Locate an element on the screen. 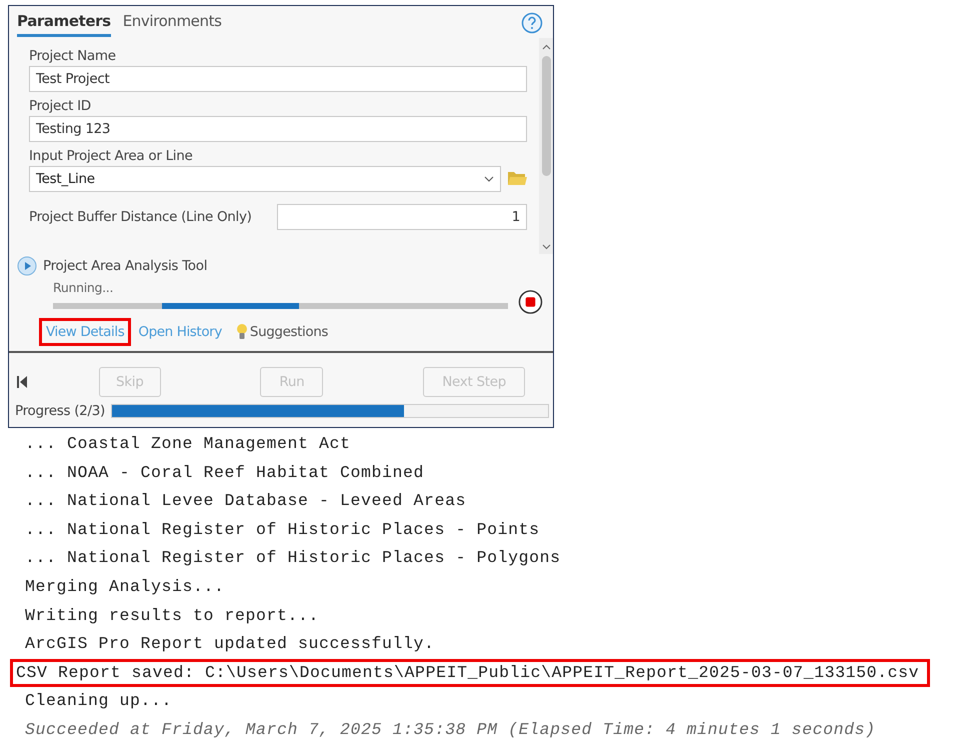  help-icon is located at coordinates (532, 23).